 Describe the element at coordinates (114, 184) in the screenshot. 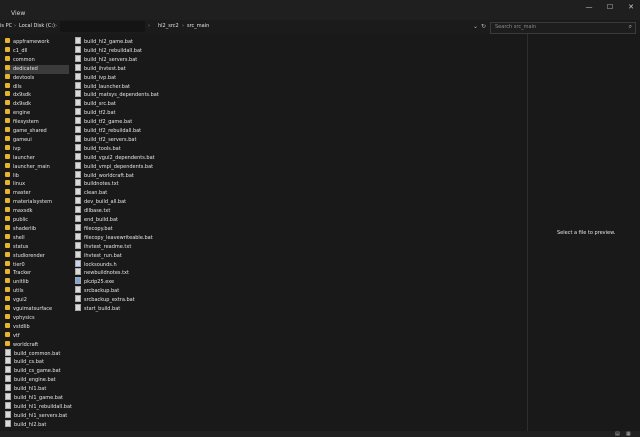

I see `file-item: buildnotes.txt` at that location.